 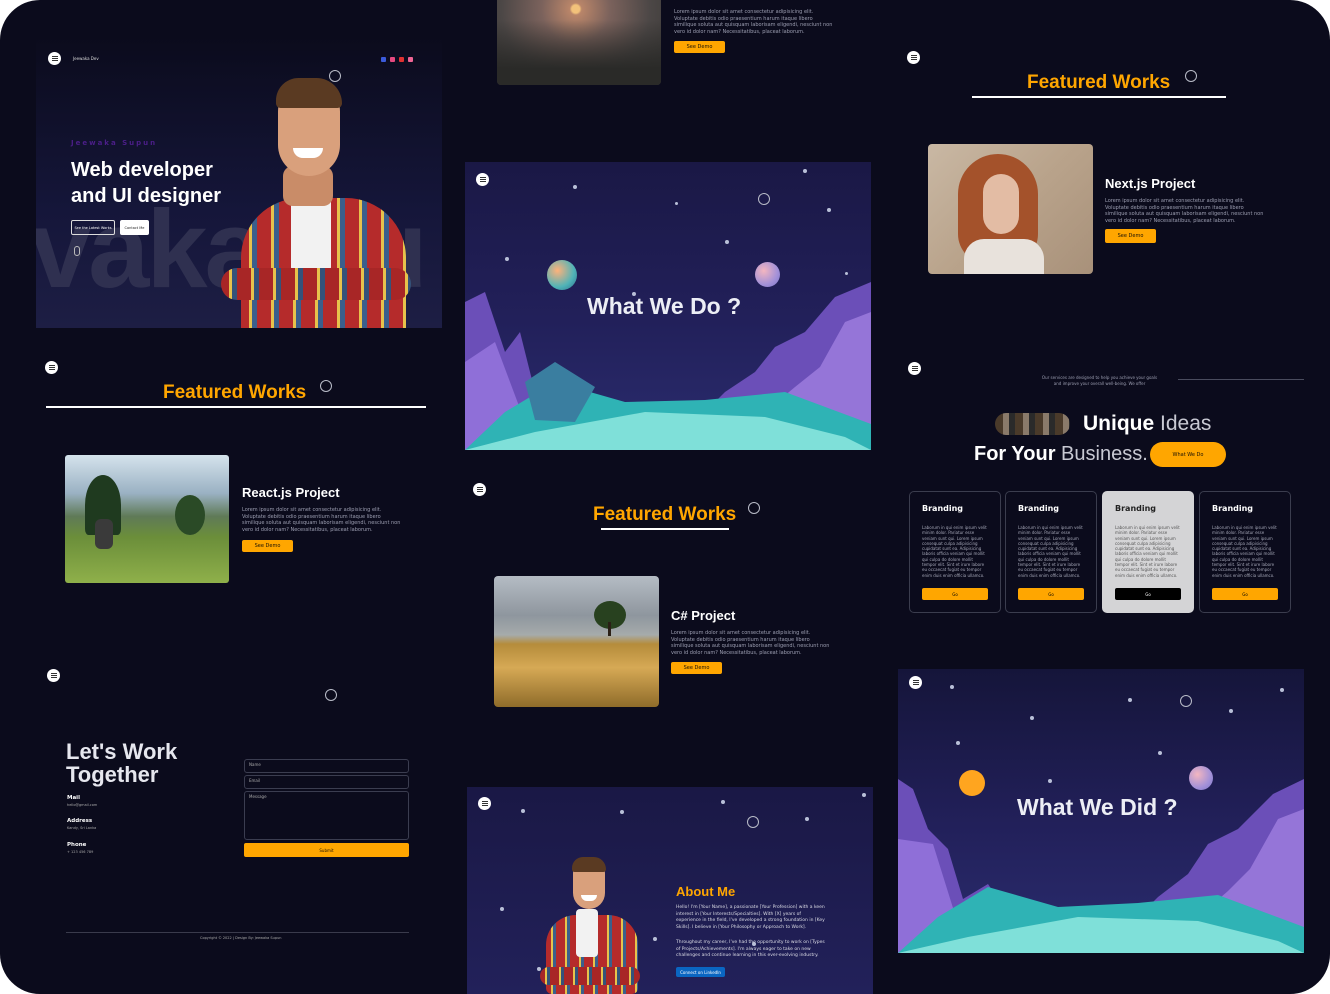 I want to click on message-textarea: Message, so click(x=326, y=815).